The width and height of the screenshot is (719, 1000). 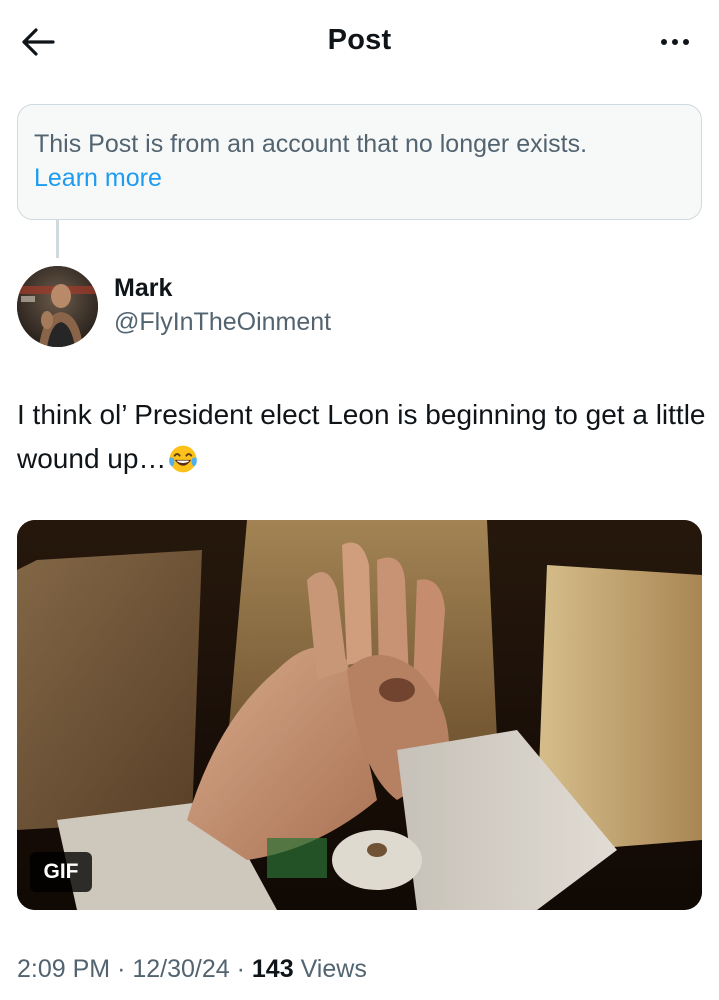 What do you see at coordinates (333, 969) in the screenshot?
I see `views-label: Views` at bounding box center [333, 969].